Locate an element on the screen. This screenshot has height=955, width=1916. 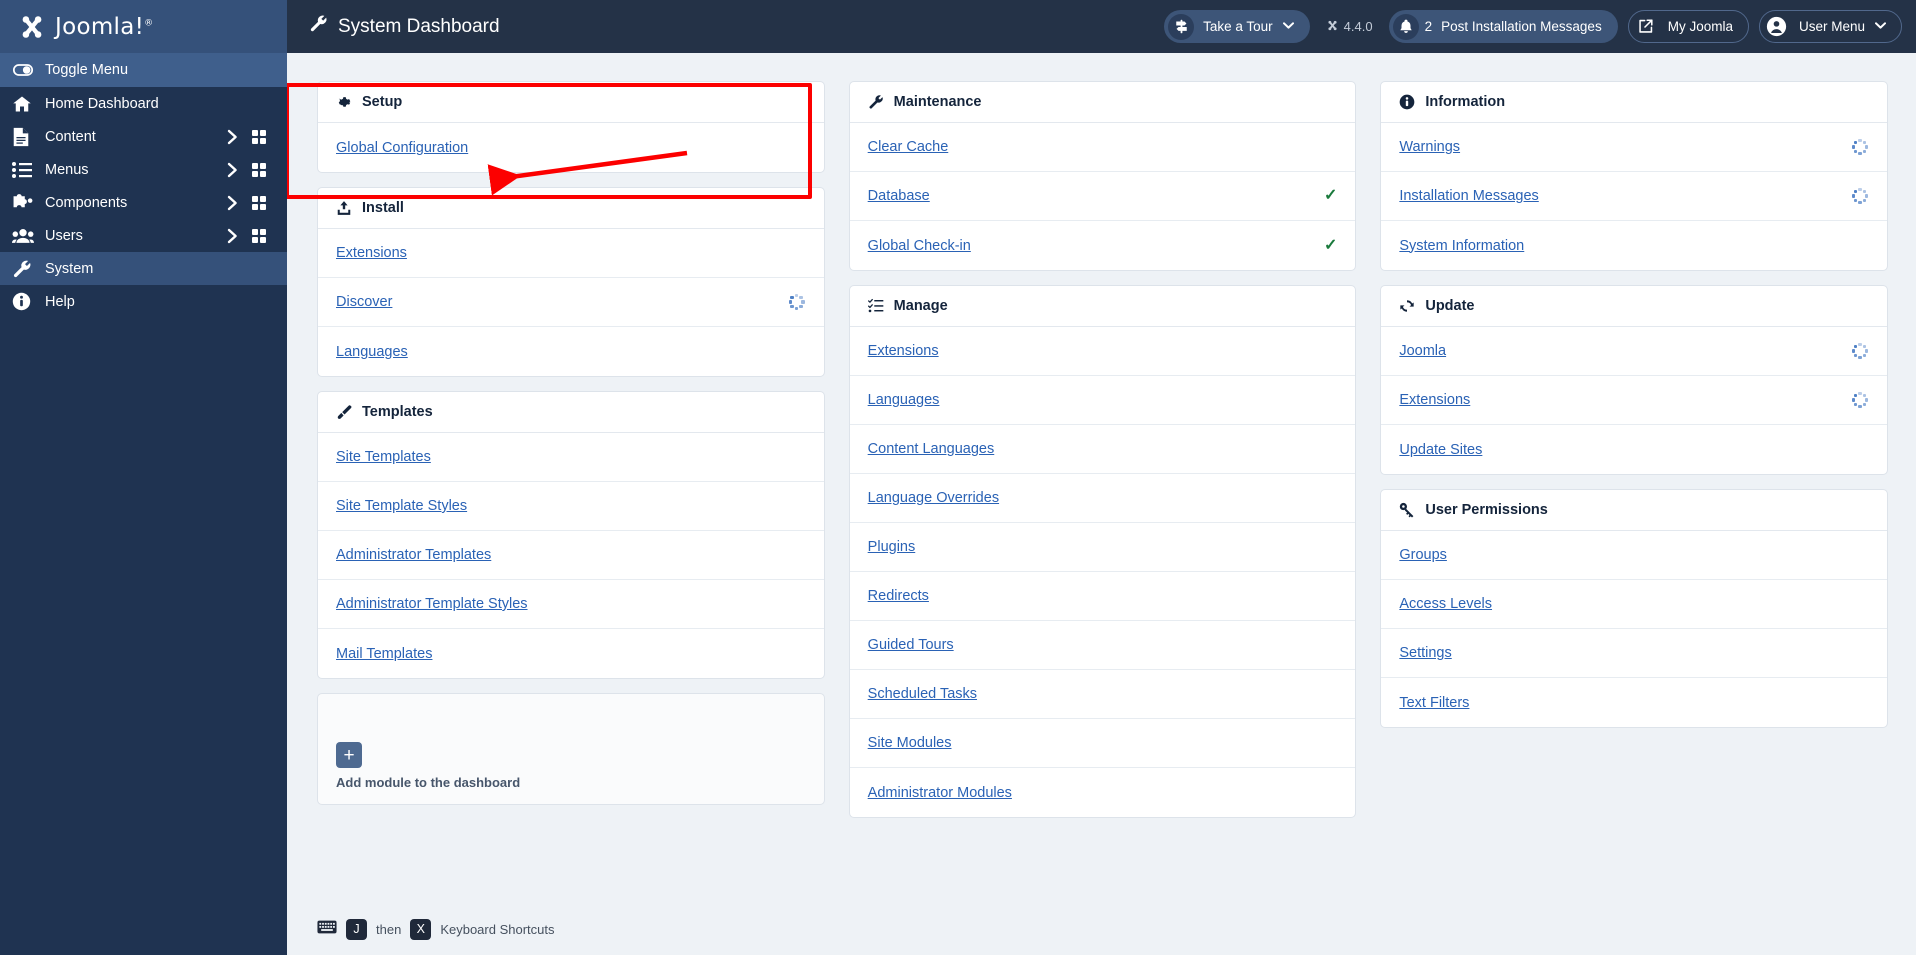
link-joomla: Joomla is located at coordinates (1422, 351).